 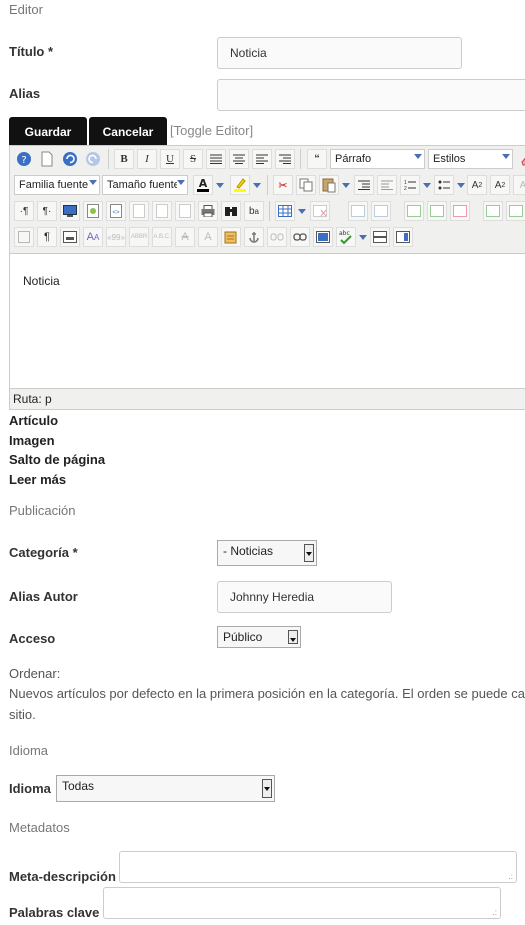 What do you see at coordinates (437, 211) in the screenshot?
I see `insert-row-after-icon` at bounding box center [437, 211].